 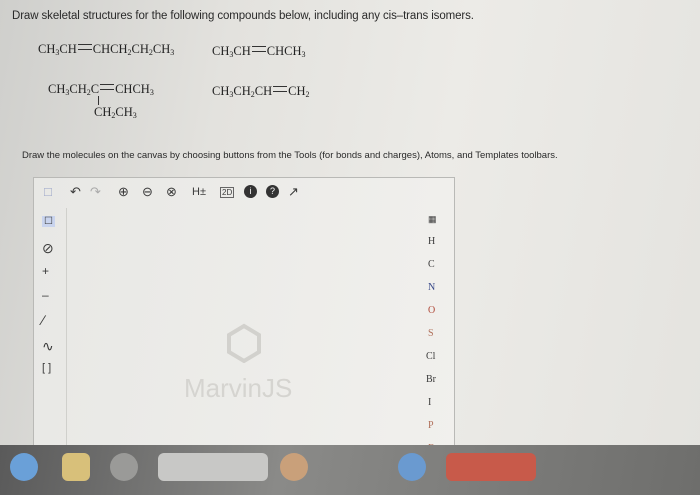 I want to click on ie-icon, so click(x=412, y=467).